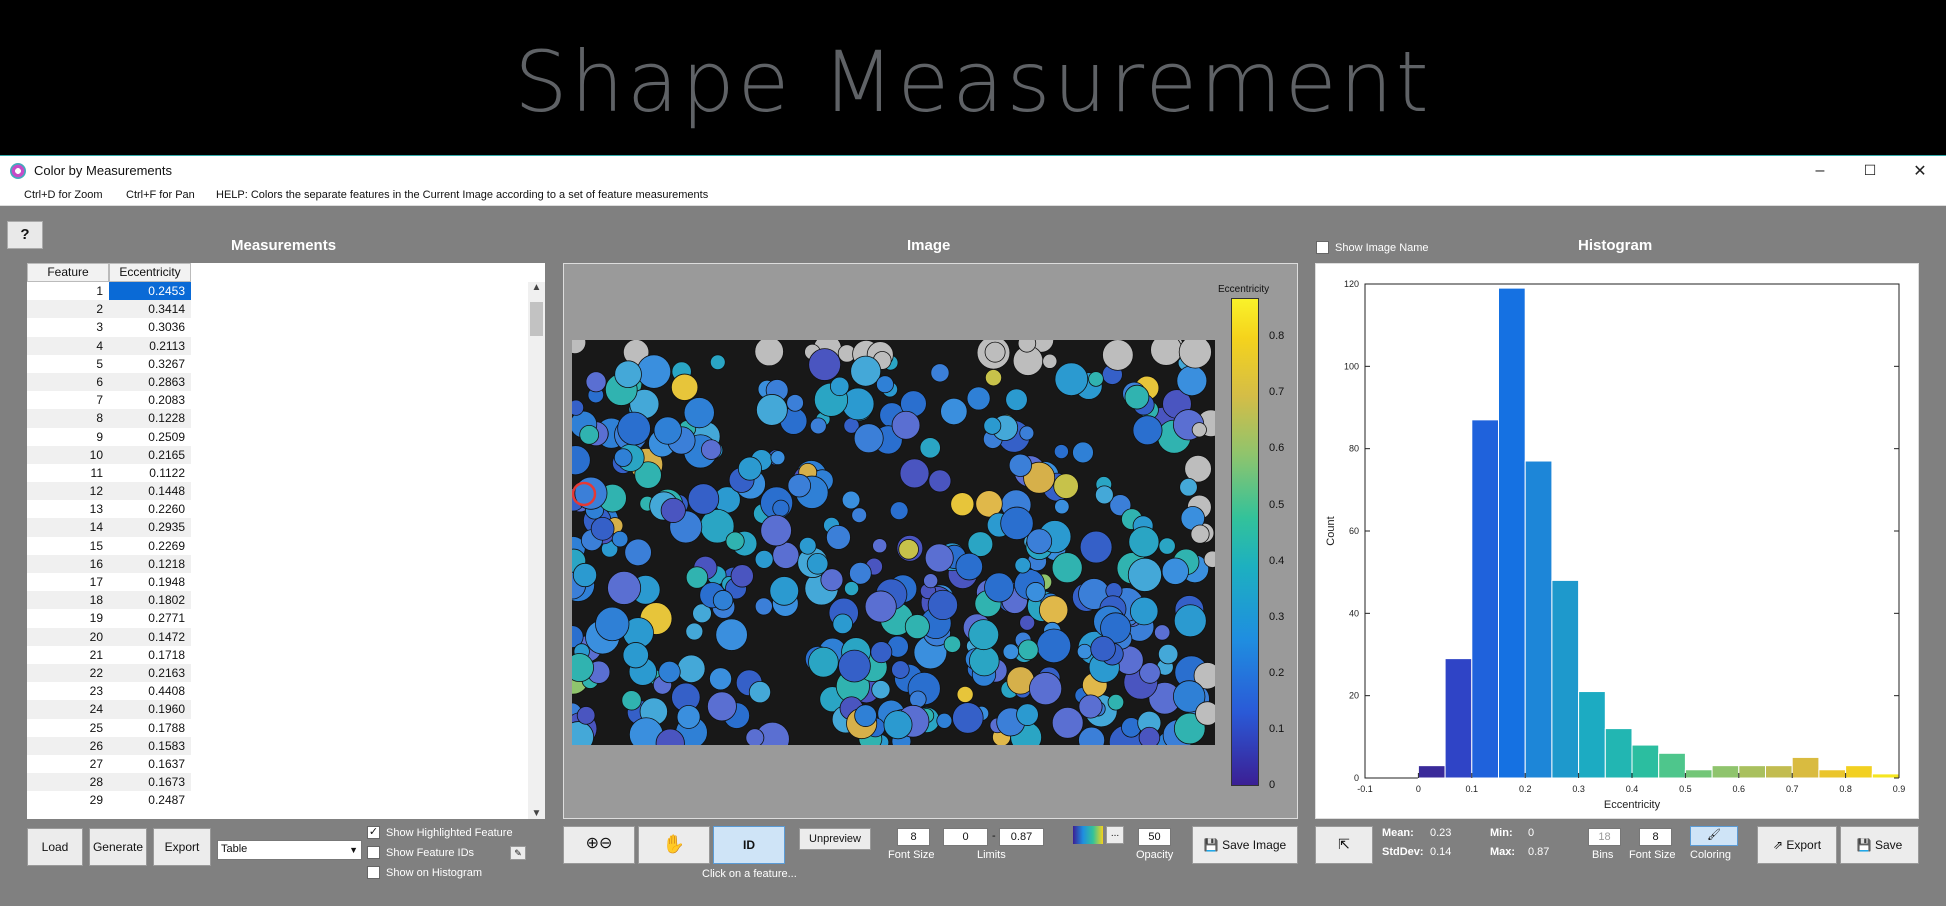 This screenshot has width=1946, height=906. What do you see at coordinates (68, 618) in the screenshot?
I see `feature-id-cell: 19` at bounding box center [68, 618].